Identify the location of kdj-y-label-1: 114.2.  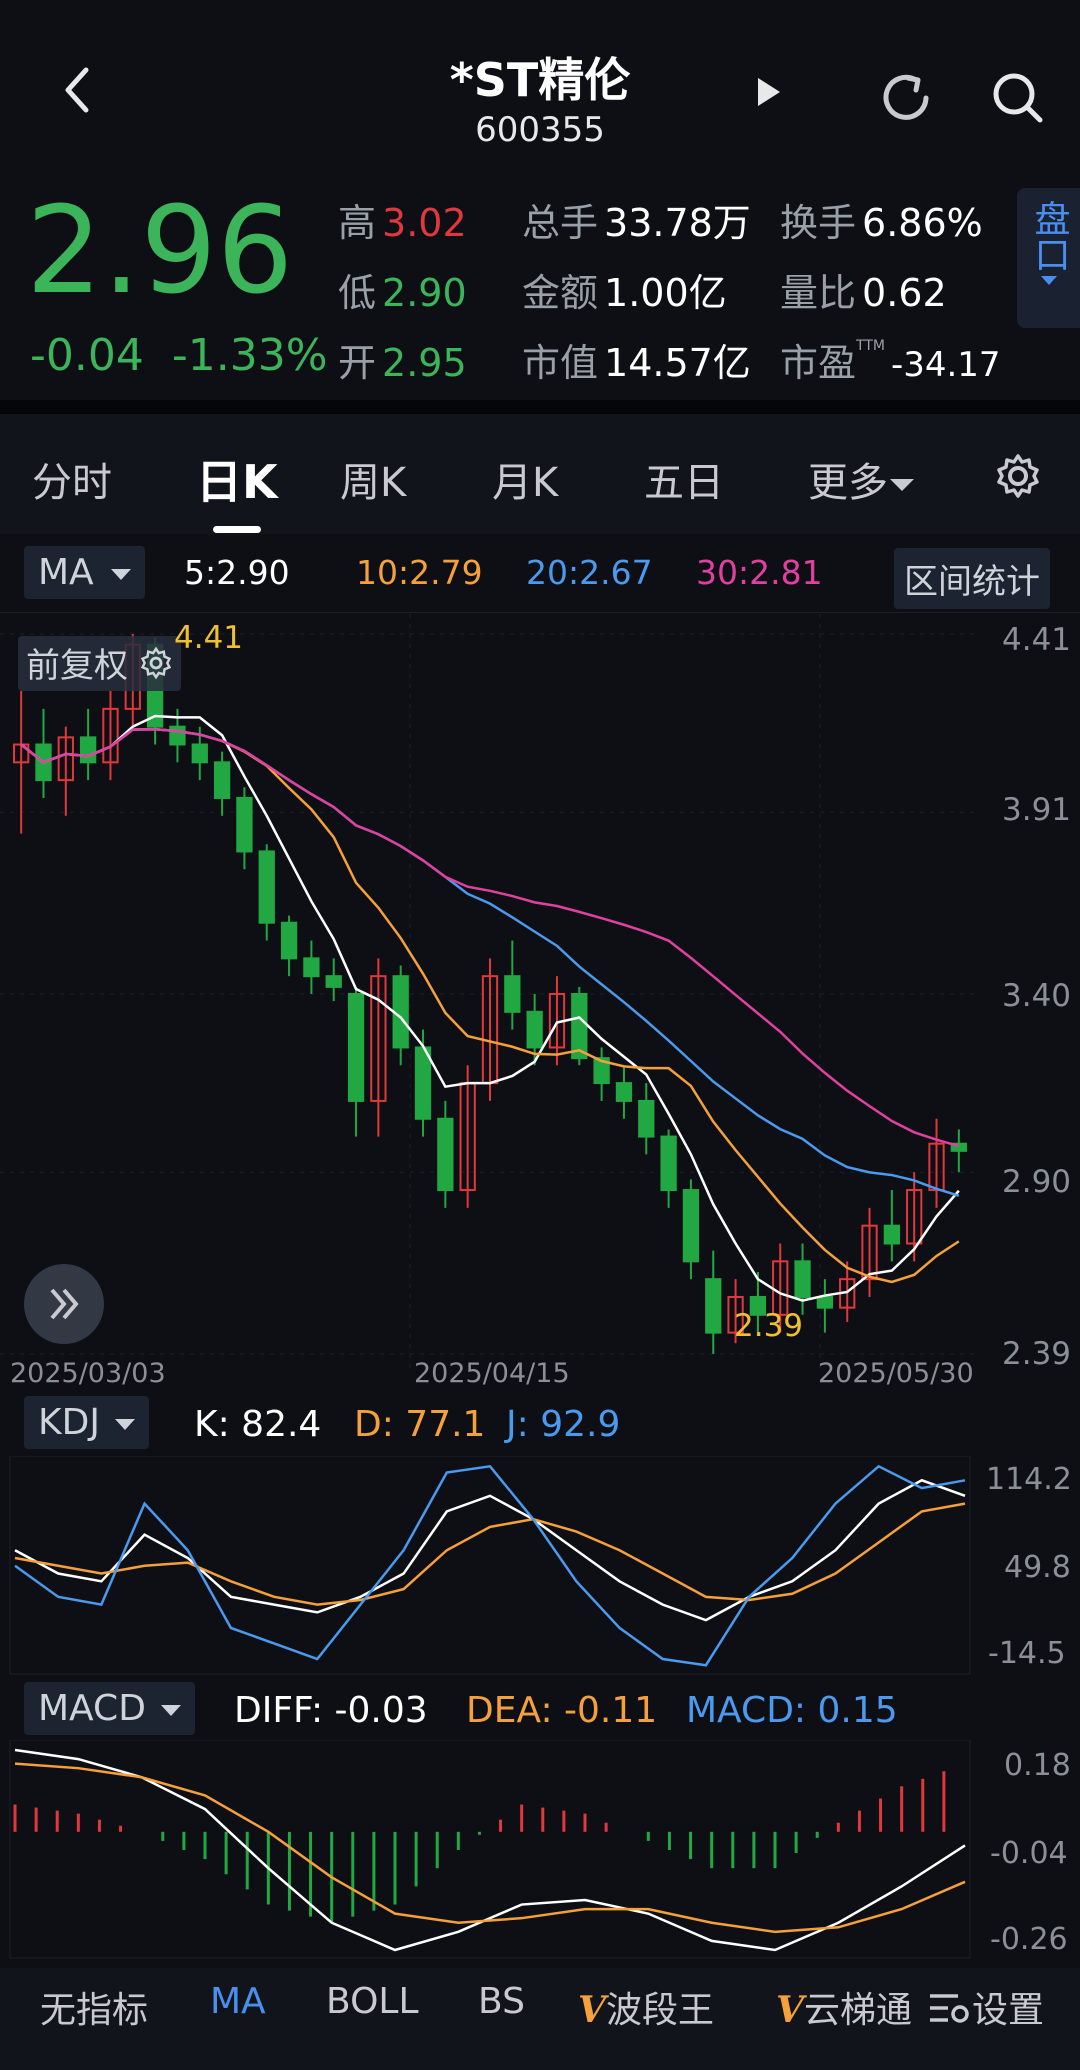
(1029, 1479).